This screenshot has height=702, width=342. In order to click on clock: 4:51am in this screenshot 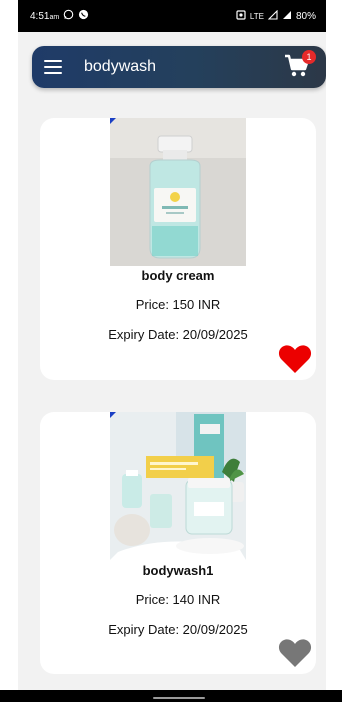, I will do `click(45, 16)`.